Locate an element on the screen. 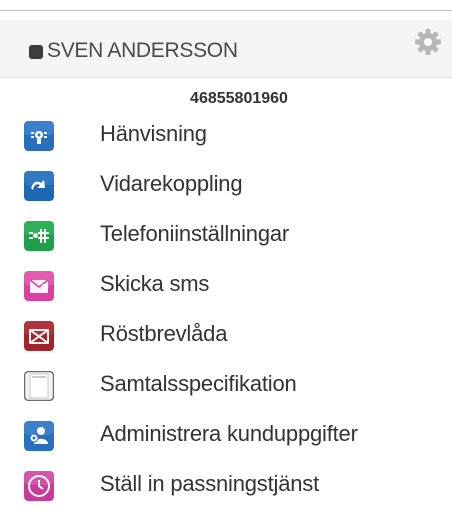  menu-label: Samtalsspecifikation is located at coordinates (198, 383).